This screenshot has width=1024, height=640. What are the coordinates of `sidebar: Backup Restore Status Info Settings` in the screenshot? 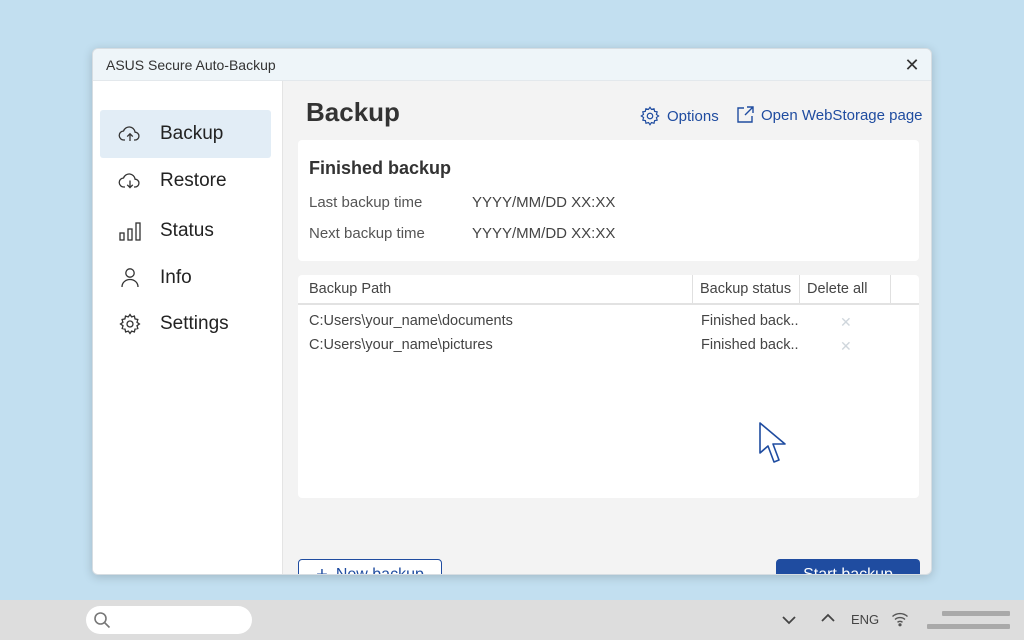 It's located at (188, 327).